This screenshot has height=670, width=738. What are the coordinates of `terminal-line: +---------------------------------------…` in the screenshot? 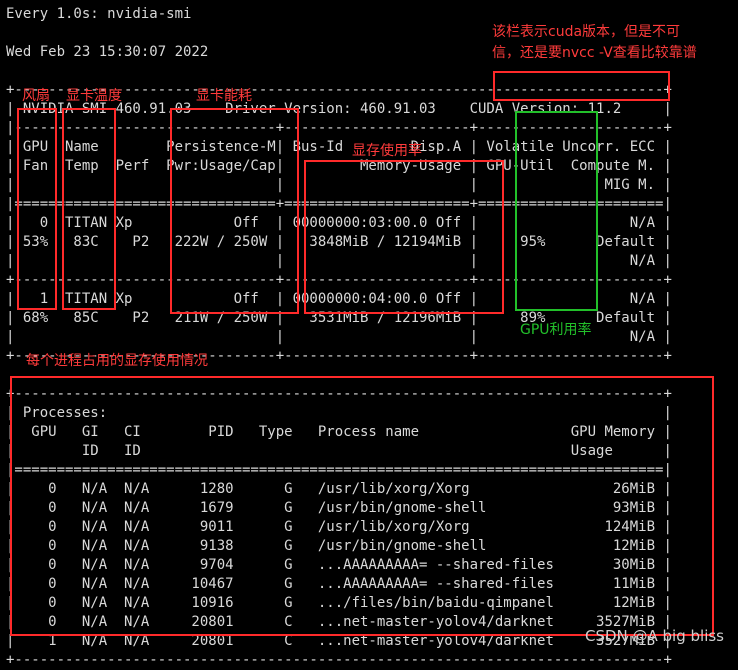 It's located at (339, 660).